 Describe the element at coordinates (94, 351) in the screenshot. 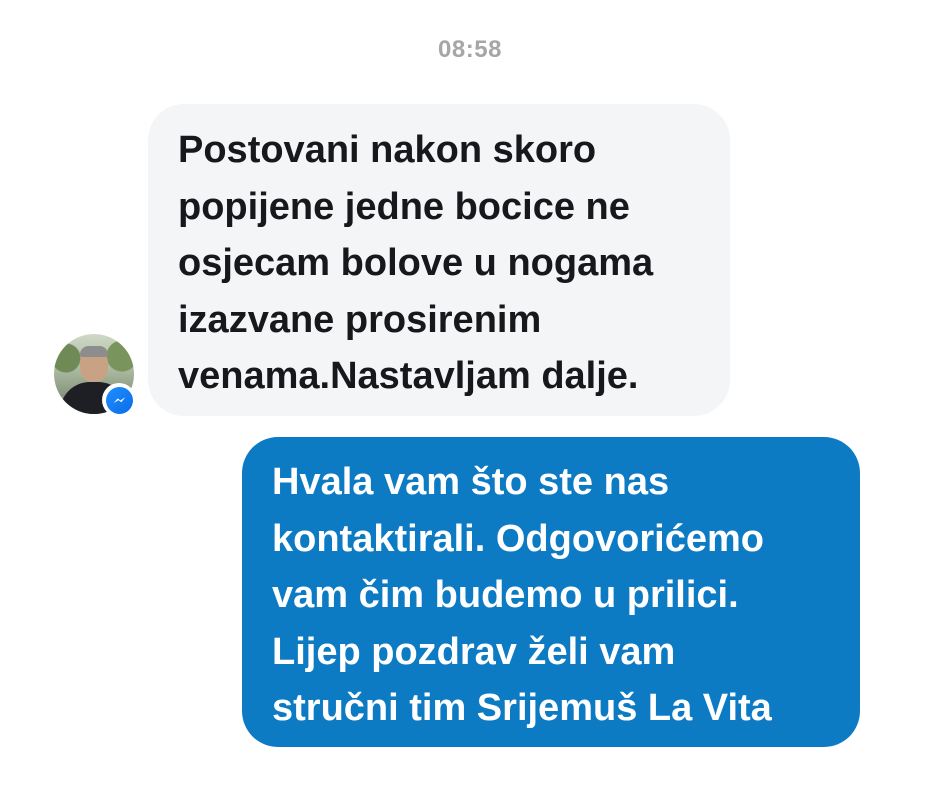

I see `avatar-hair` at that location.